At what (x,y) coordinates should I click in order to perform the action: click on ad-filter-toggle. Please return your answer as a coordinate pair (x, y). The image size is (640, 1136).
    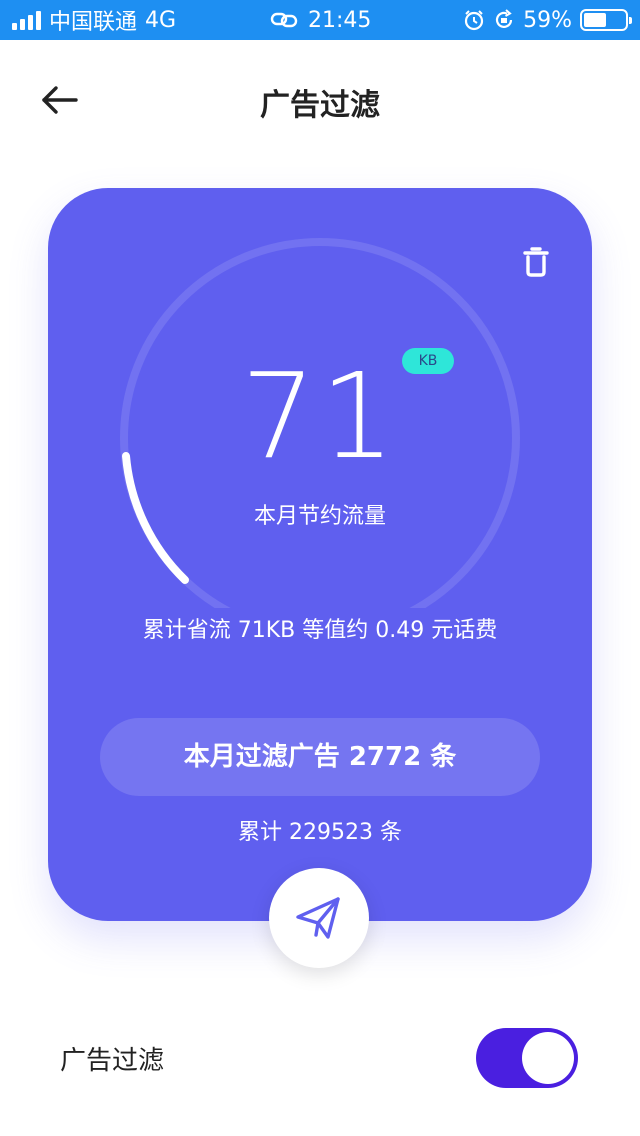
    Looking at the image, I should click on (527, 1058).